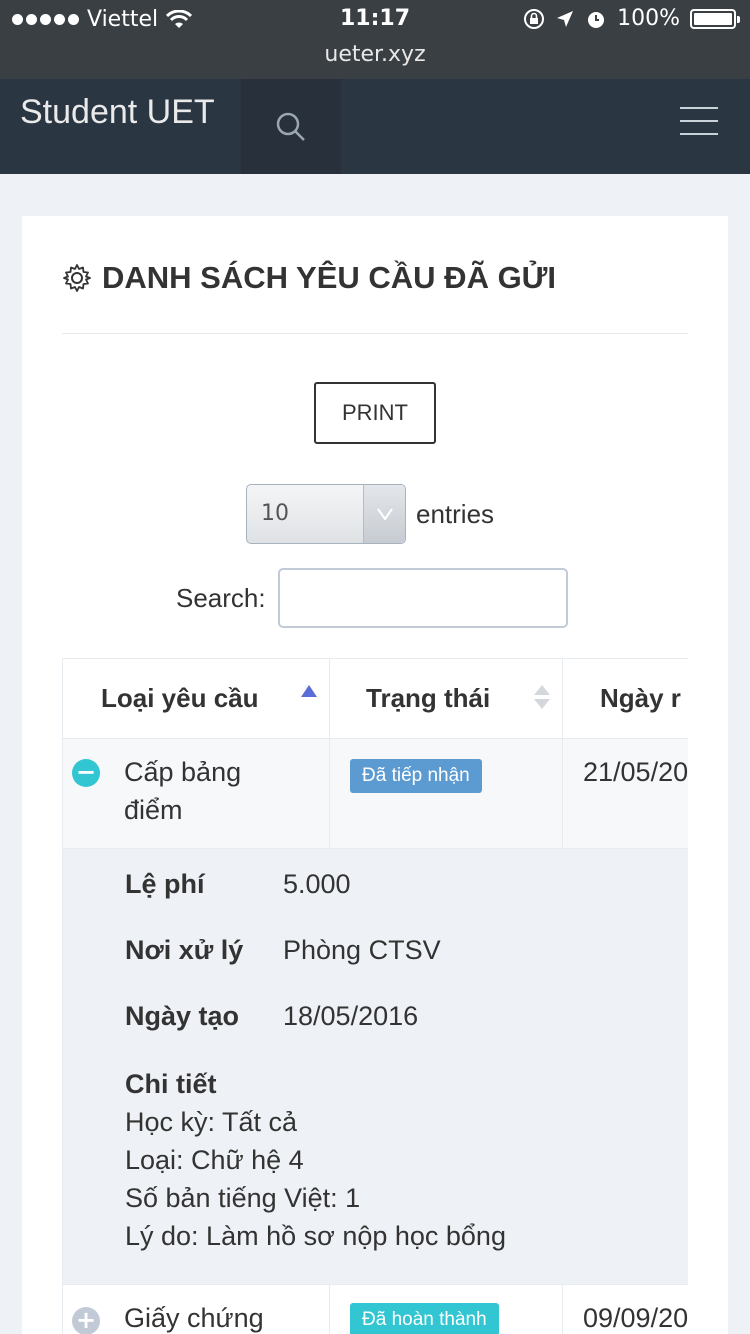 This screenshot has height=1334, width=750. What do you see at coordinates (351, 1016) in the screenshot?
I see `detail-value: 18/05/2016` at bounding box center [351, 1016].